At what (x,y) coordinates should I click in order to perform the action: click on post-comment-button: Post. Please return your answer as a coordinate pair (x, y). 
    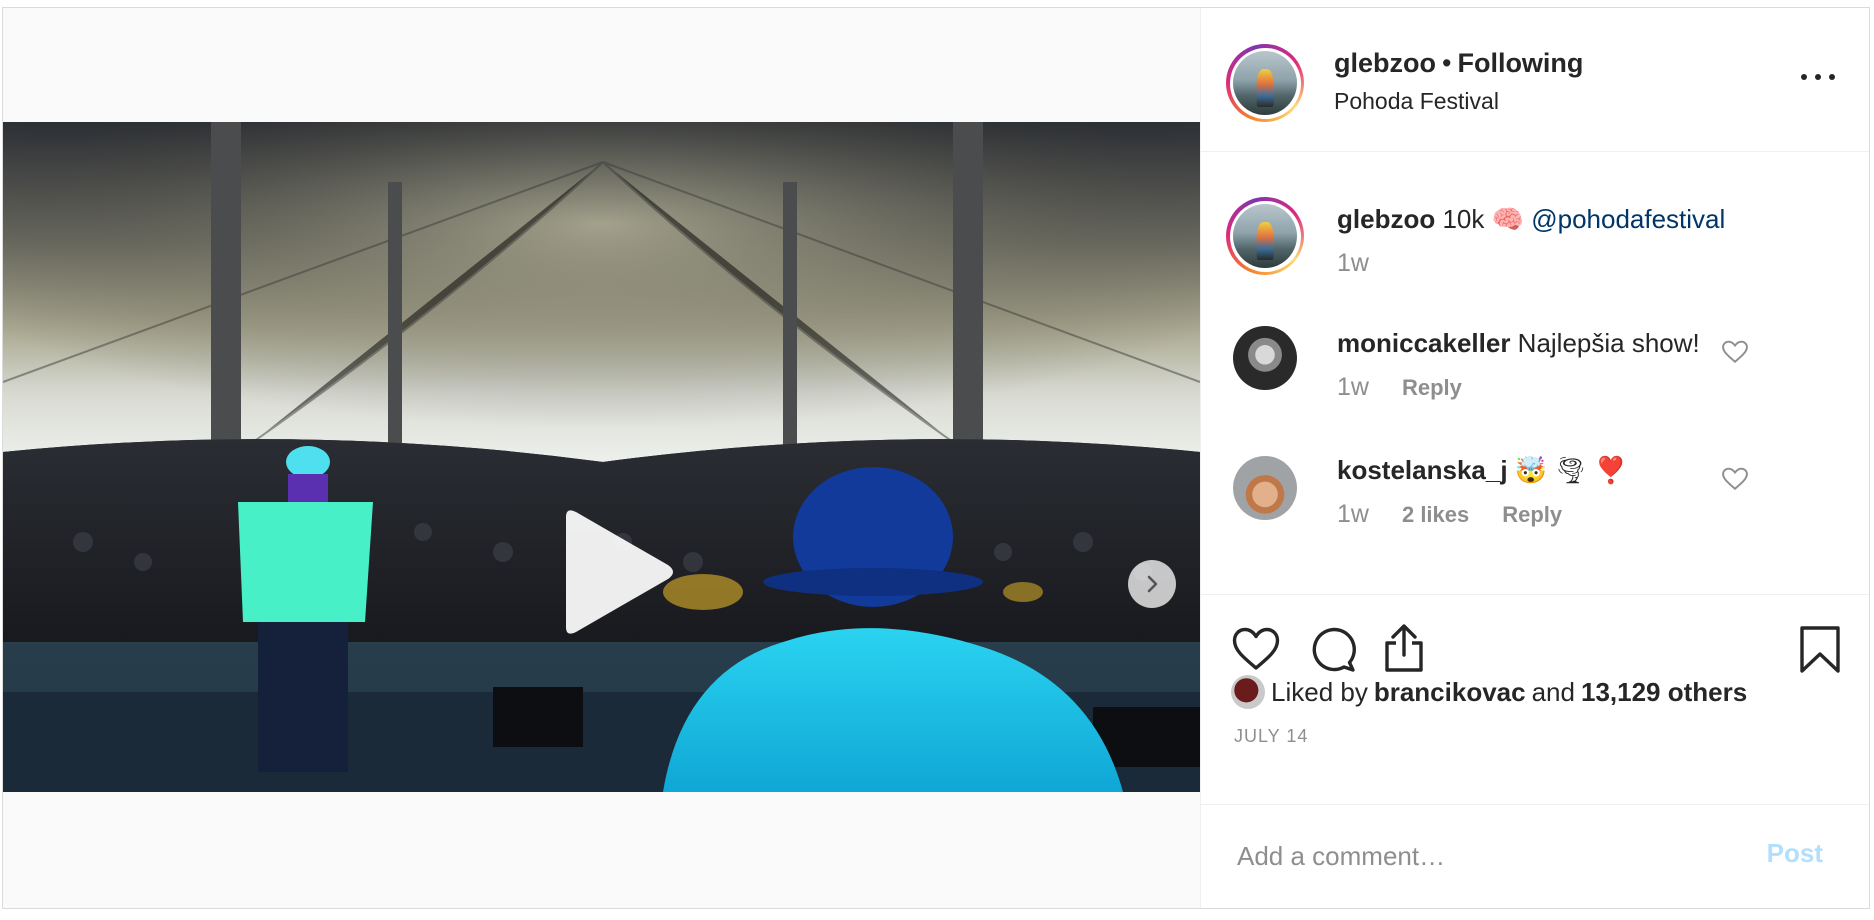
    Looking at the image, I should click on (1795, 853).